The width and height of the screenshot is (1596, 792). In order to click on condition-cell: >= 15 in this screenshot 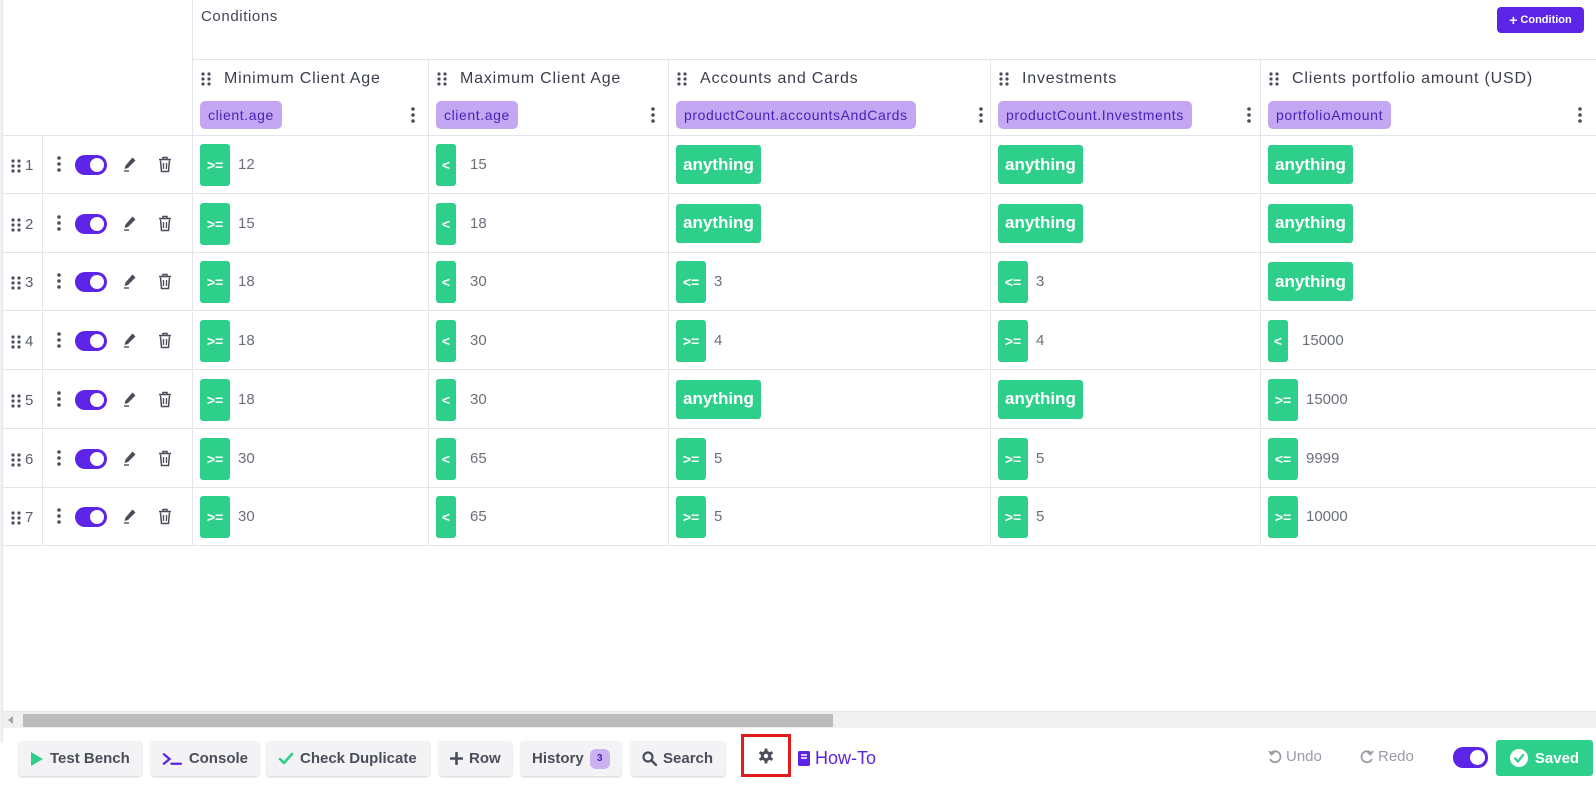, I will do `click(310, 223)`.